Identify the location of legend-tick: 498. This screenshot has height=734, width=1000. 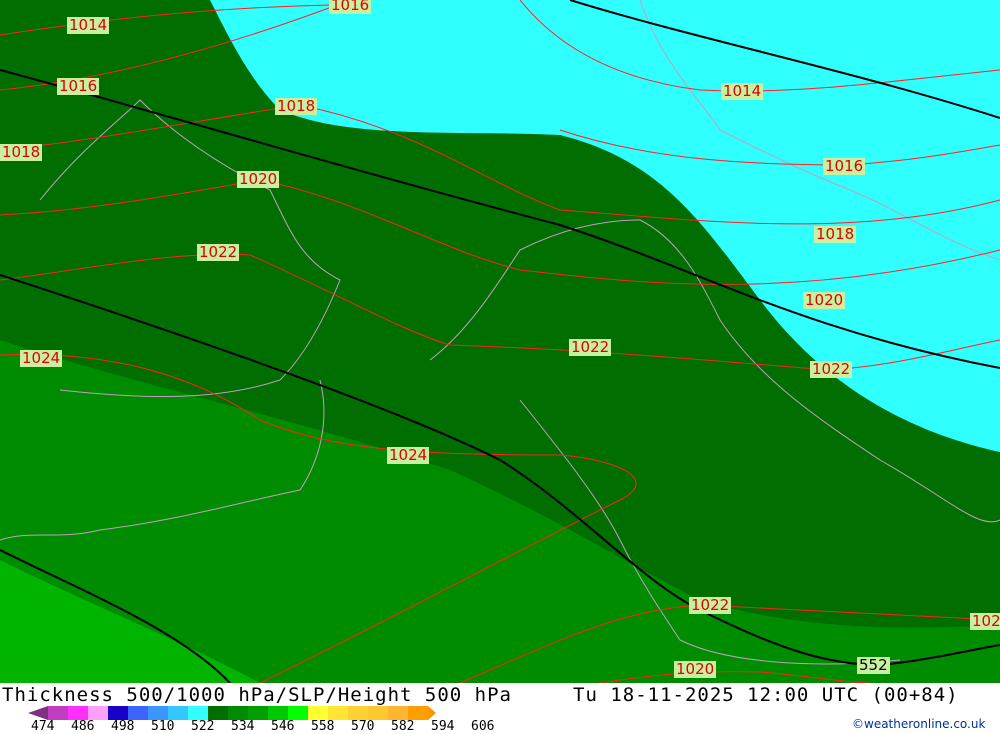
(123, 726).